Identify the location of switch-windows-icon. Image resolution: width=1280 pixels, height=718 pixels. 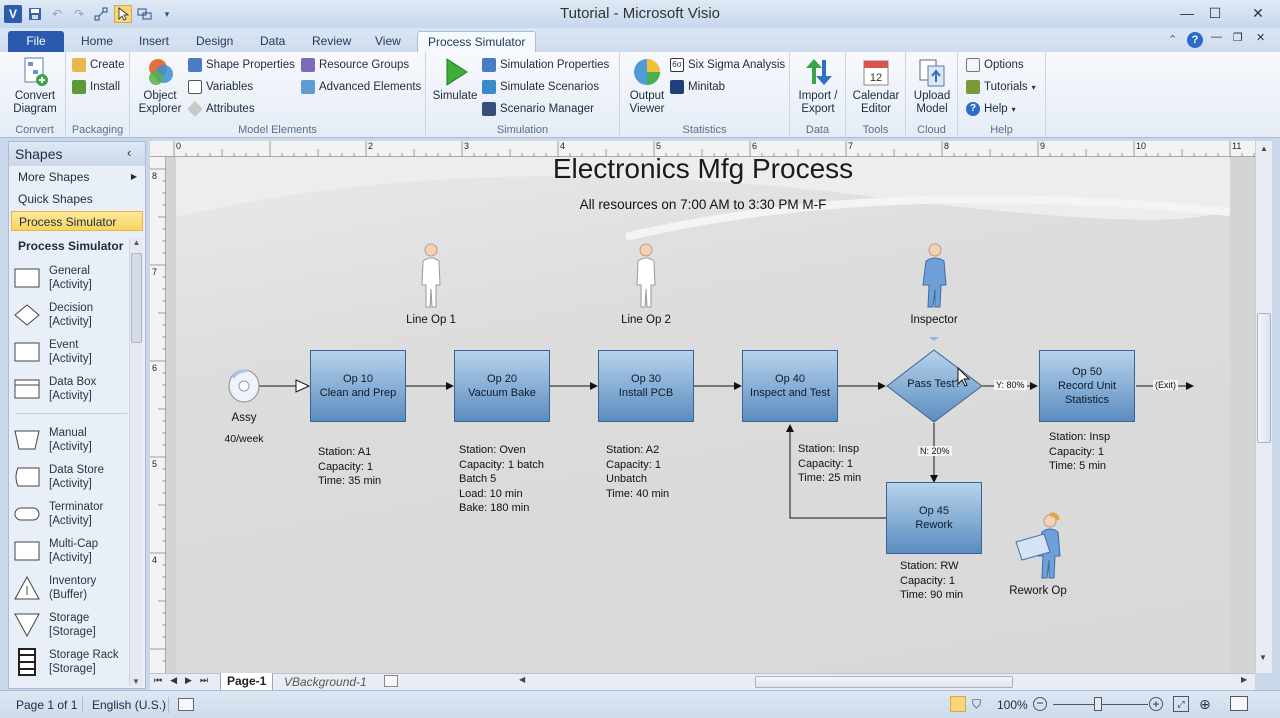
(1239, 703).